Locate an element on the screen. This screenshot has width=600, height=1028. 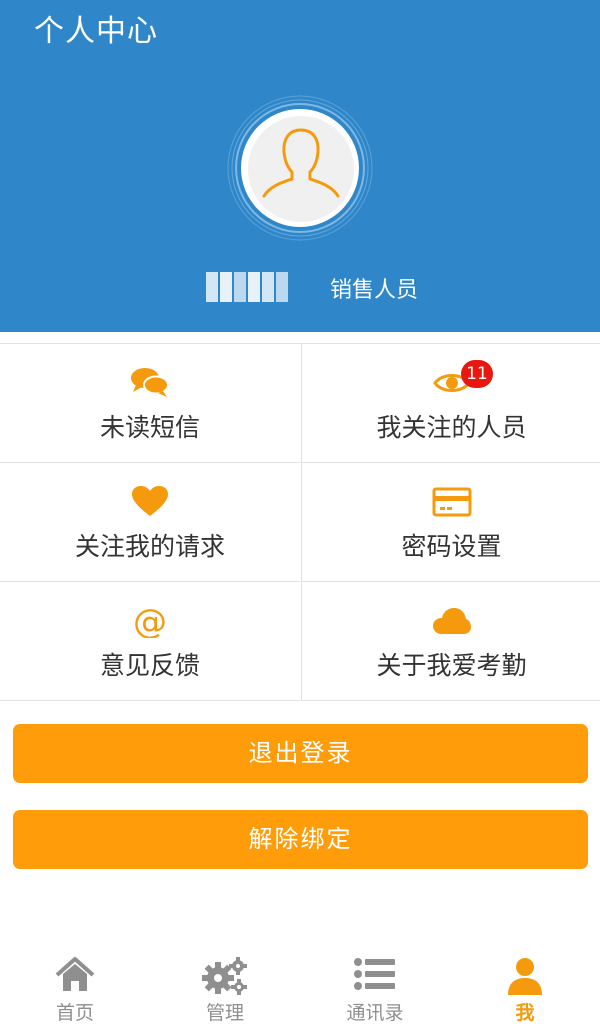
tab-home: 首页 is located at coordinates (75, 988).